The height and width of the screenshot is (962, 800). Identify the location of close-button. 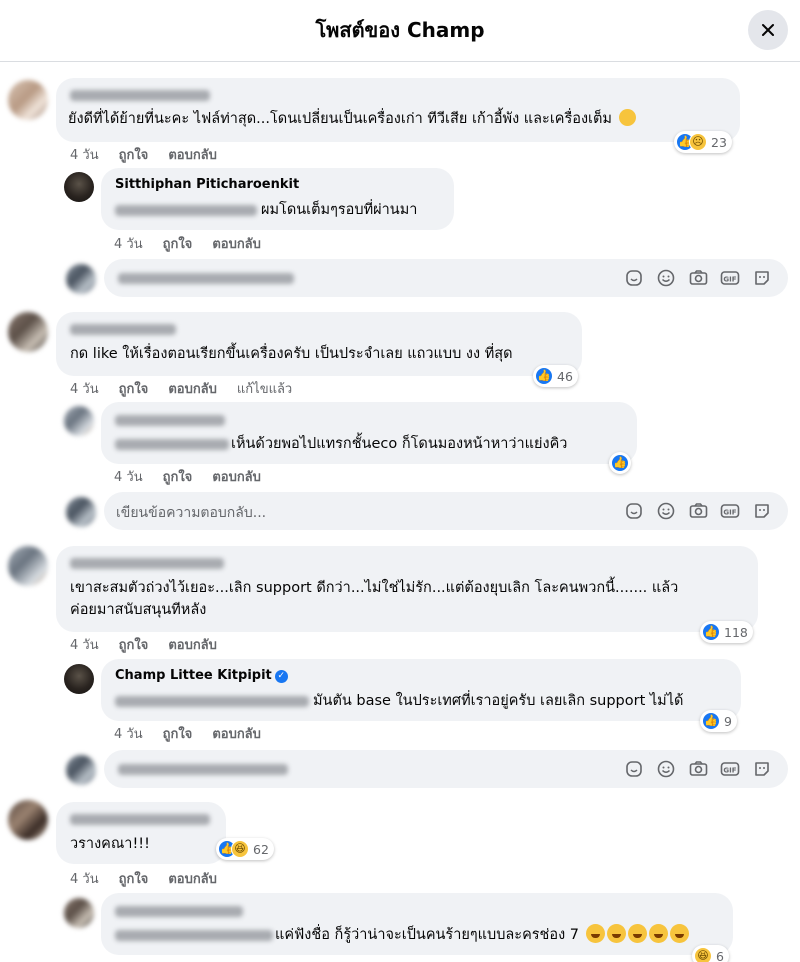
(768, 30).